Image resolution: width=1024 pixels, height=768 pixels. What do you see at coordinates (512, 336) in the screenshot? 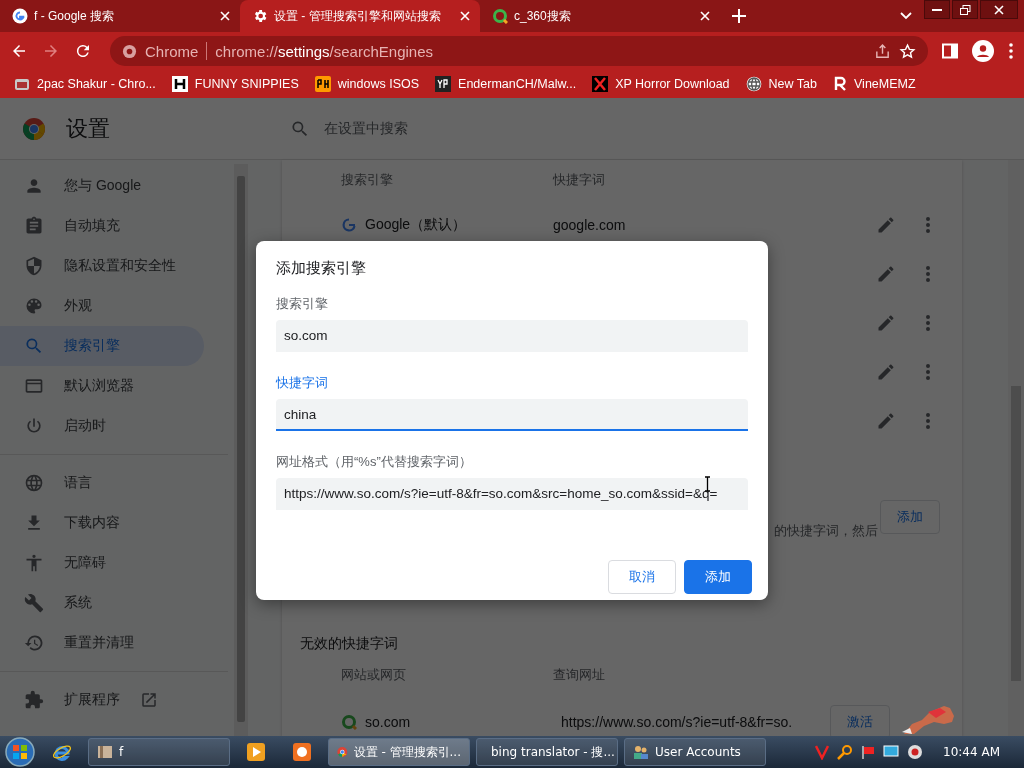
I see `text-field: so.com` at bounding box center [512, 336].